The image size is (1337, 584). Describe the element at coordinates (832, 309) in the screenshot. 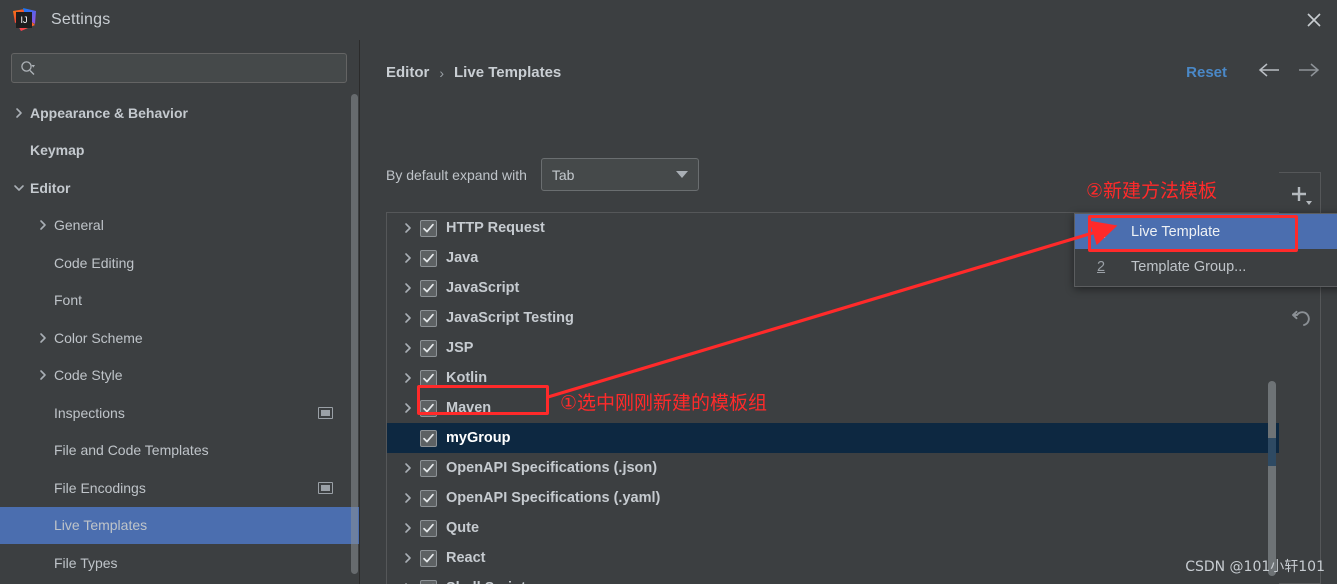

I see `annotation-arrow-overlay` at that location.